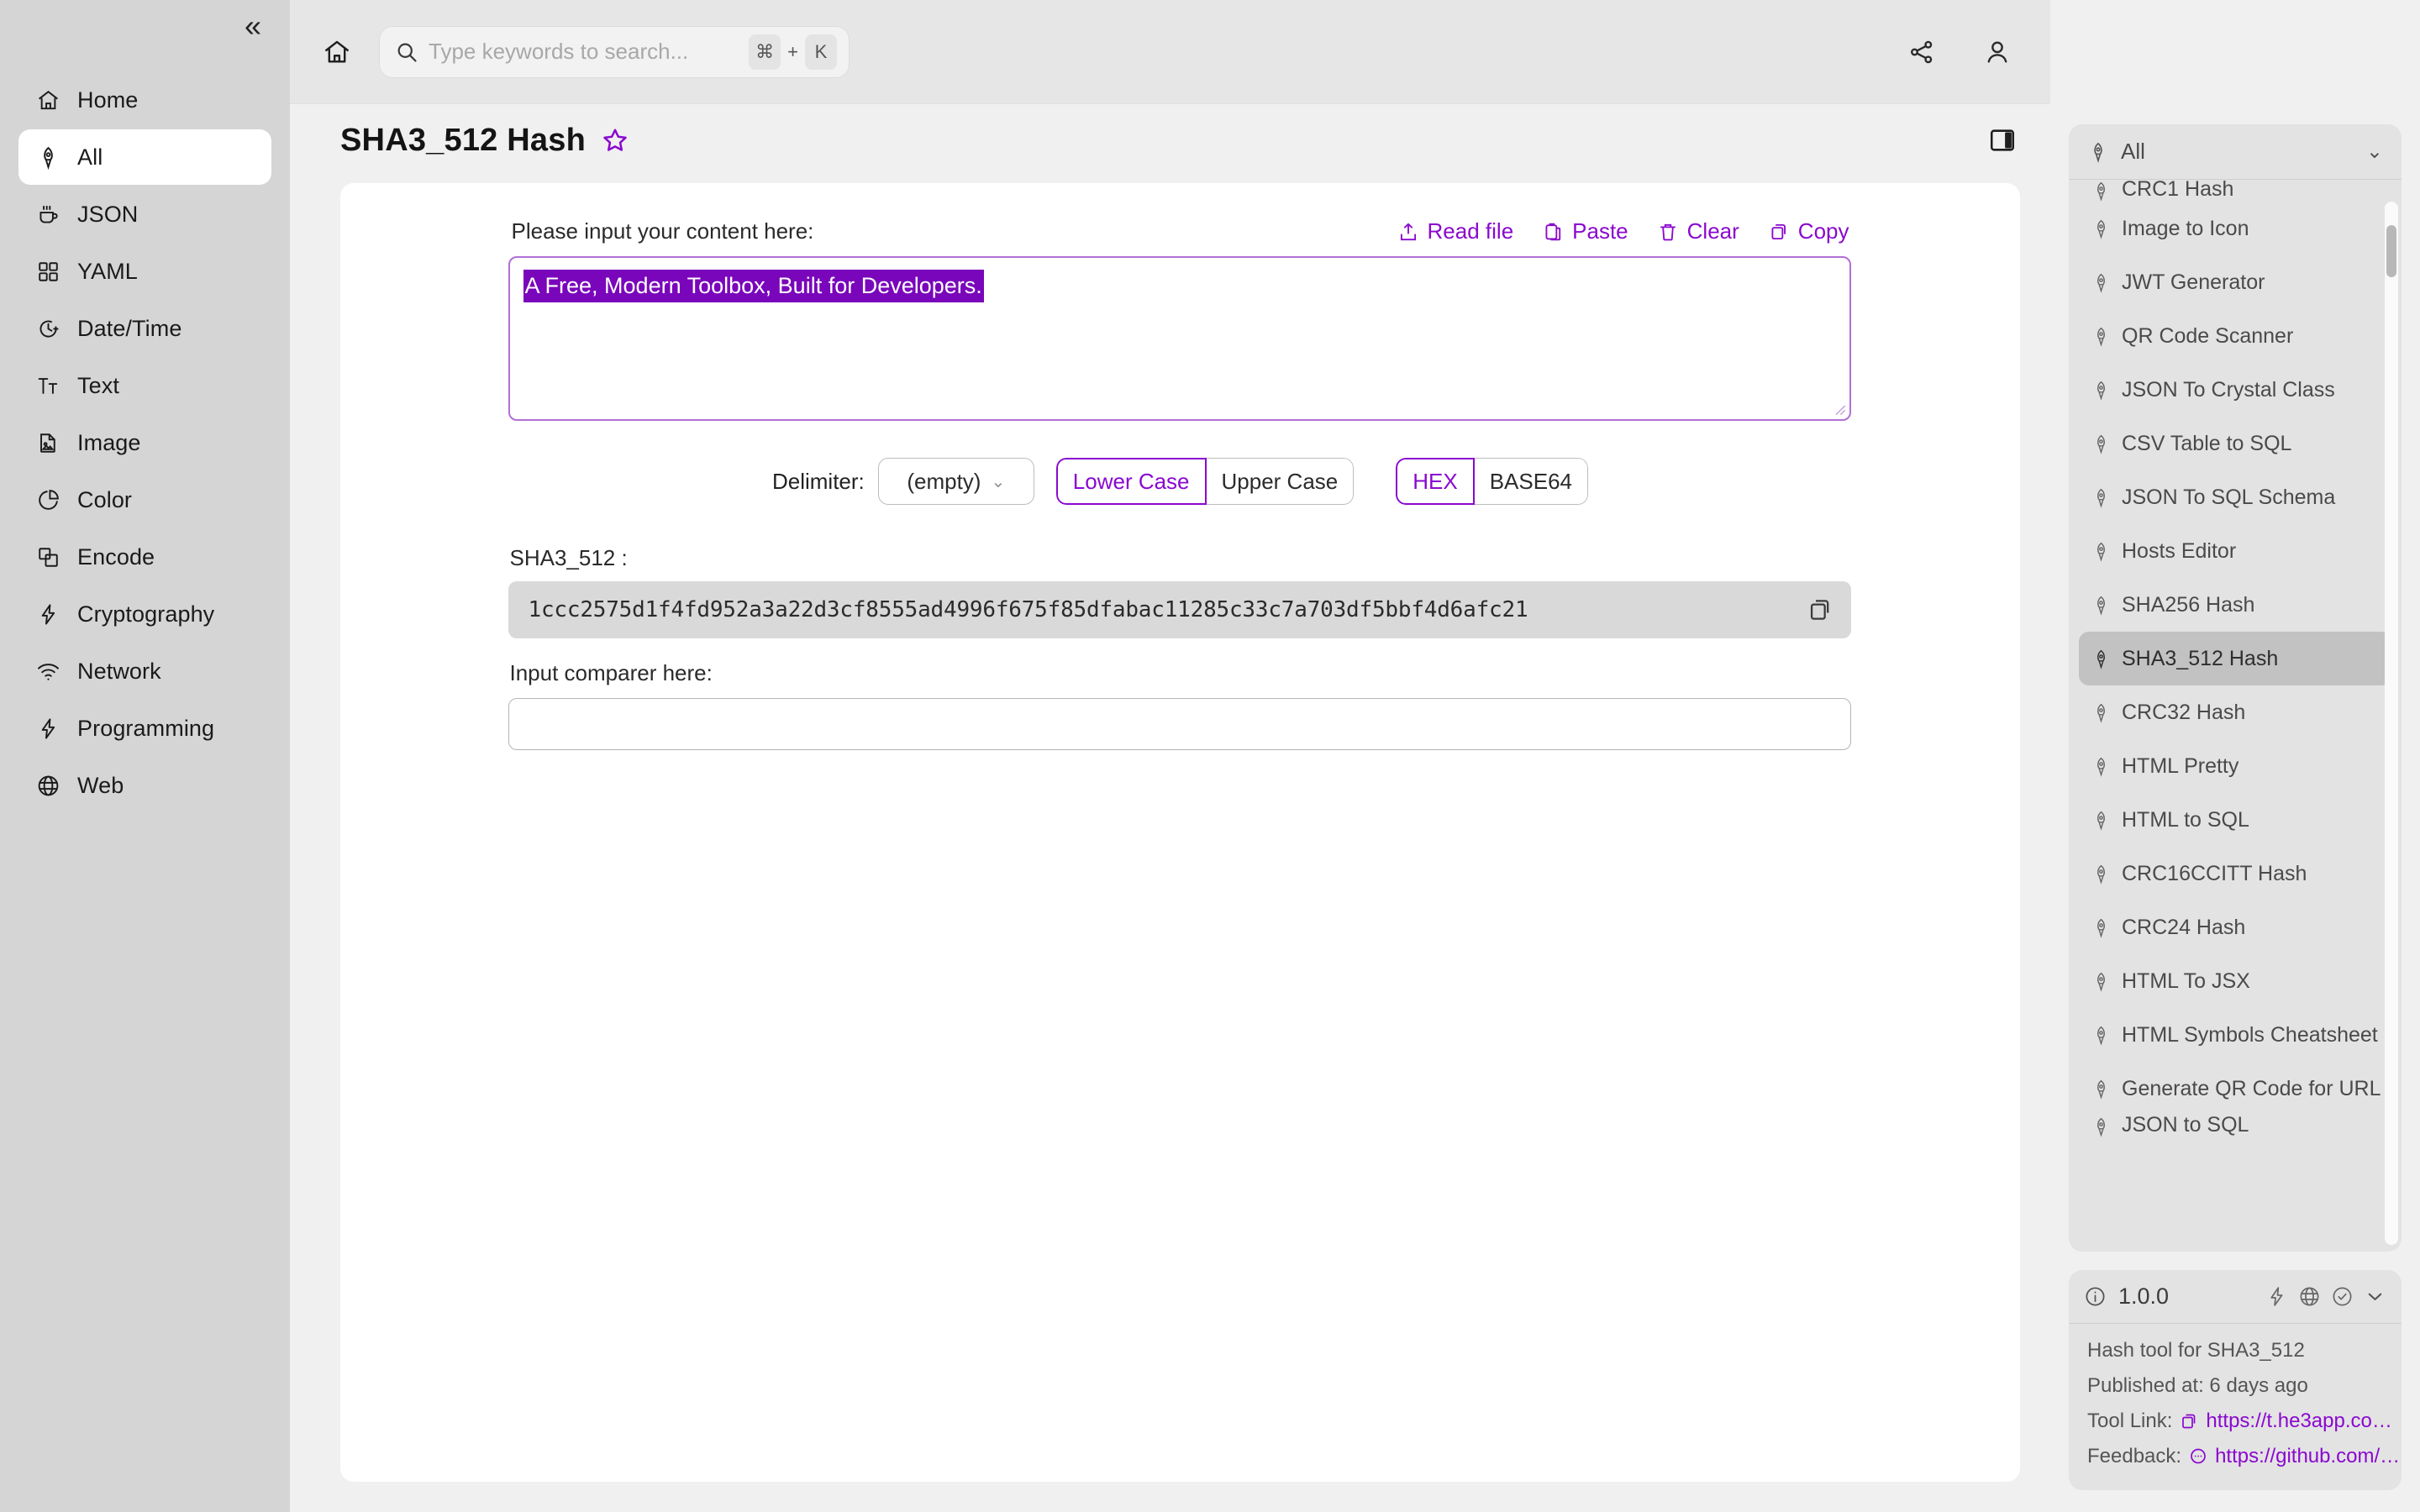 The image size is (2420, 1512). I want to click on sidebar-item-cryptography: Cryptography, so click(144, 614).